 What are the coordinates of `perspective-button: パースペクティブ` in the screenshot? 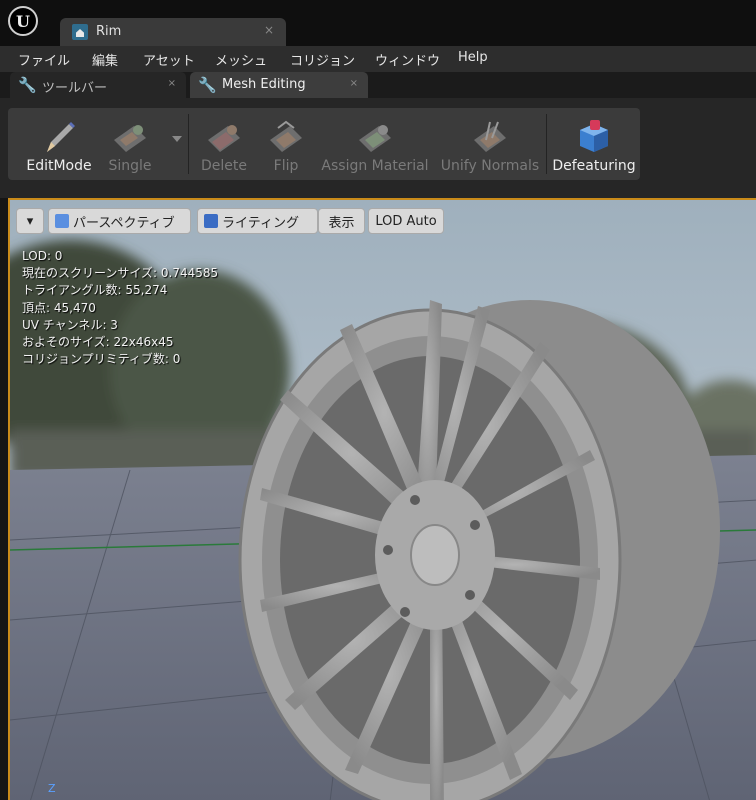 It's located at (119, 221).